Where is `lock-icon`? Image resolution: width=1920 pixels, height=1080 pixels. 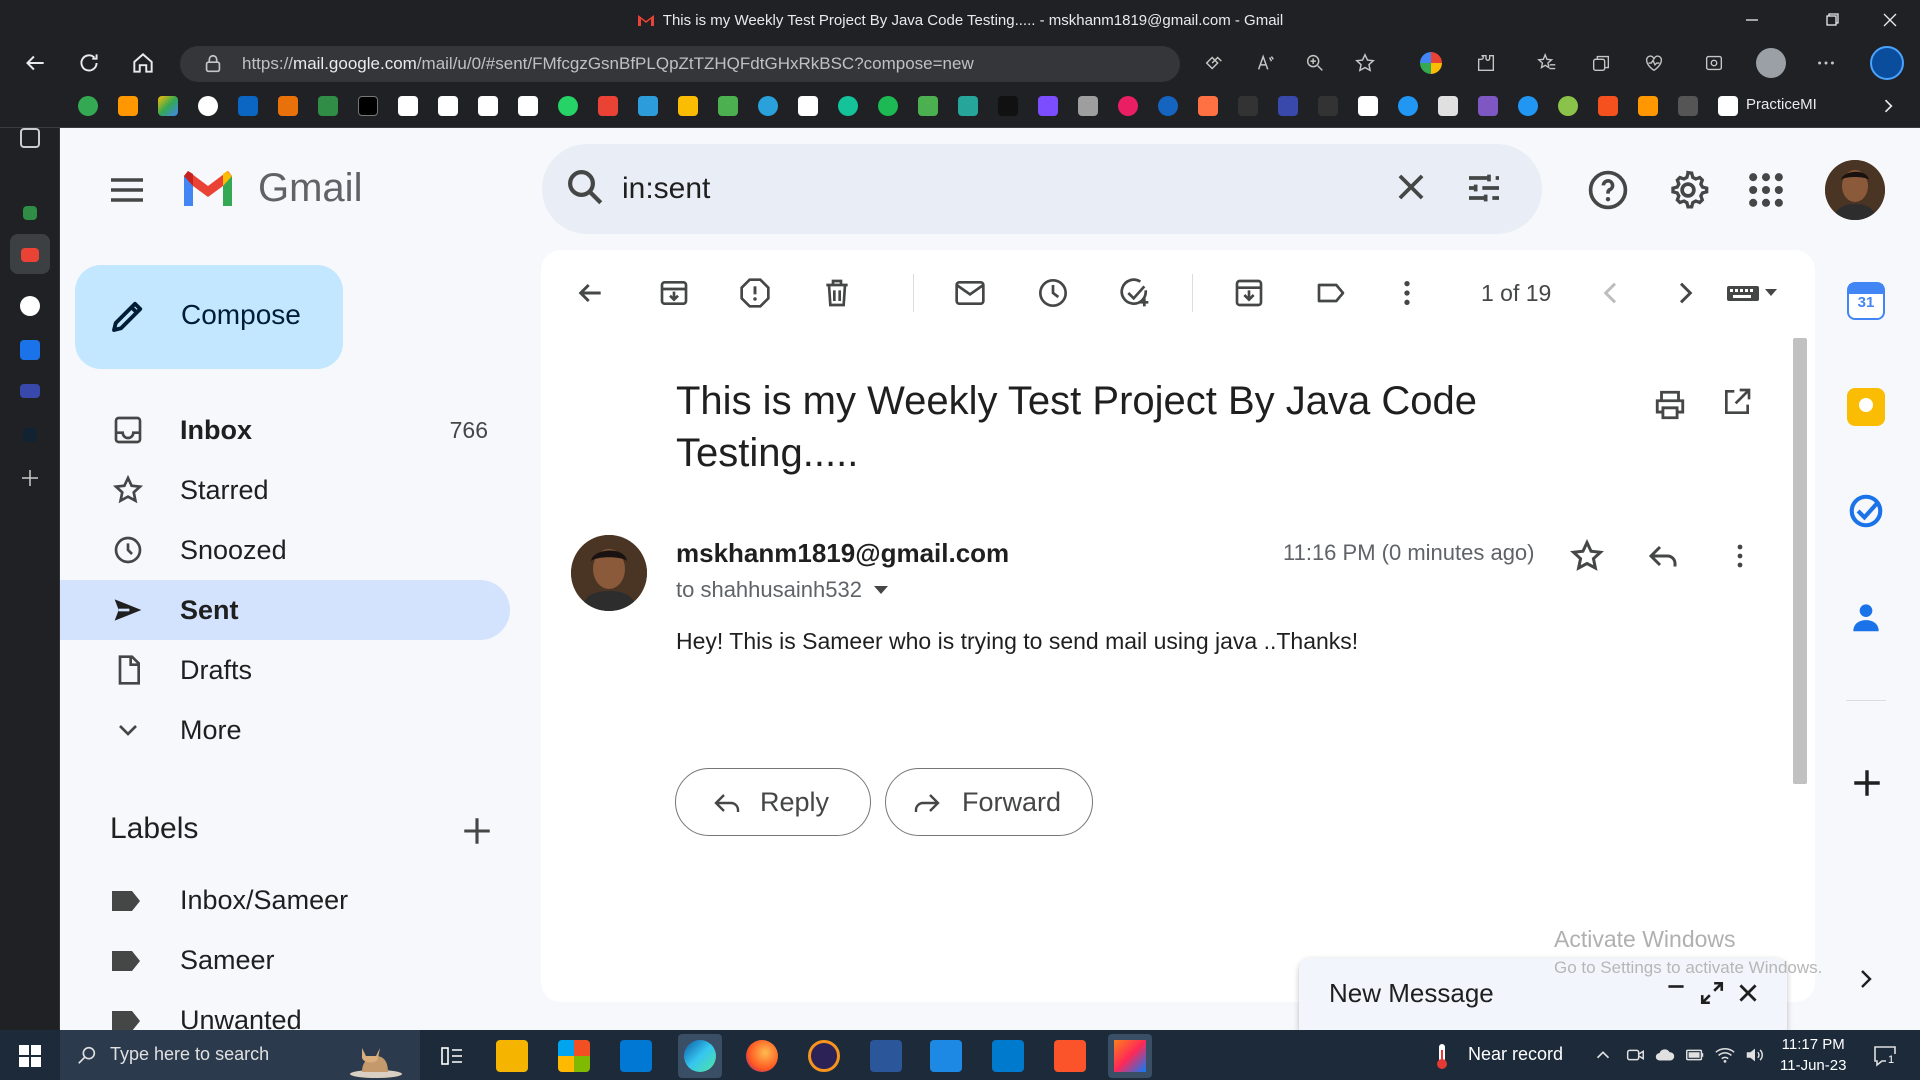
lock-icon is located at coordinates (213, 64).